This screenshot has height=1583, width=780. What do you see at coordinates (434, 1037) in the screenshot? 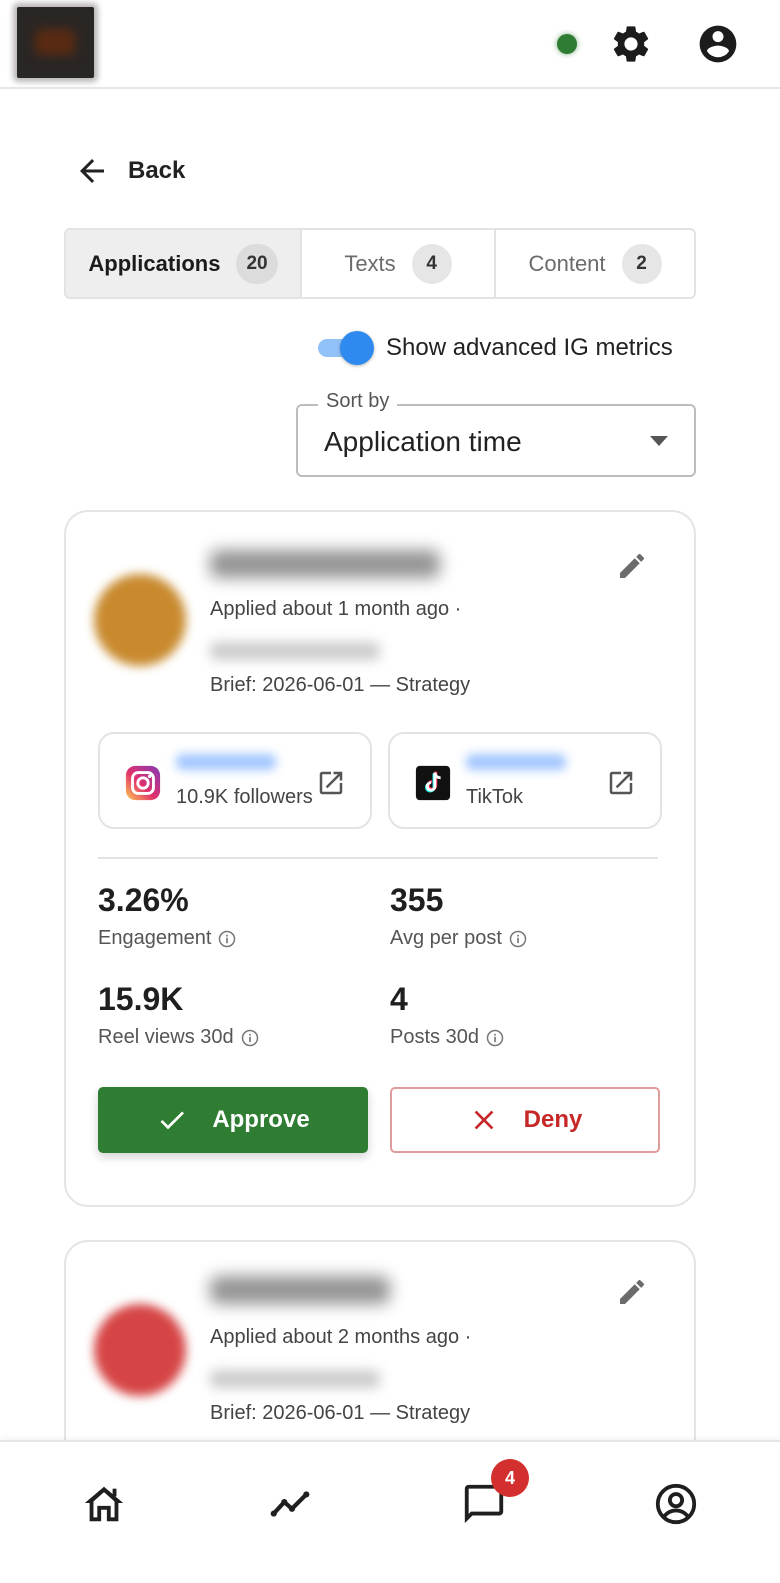
I see `metric-label-text: Posts 30d` at bounding box center [434, 1037].